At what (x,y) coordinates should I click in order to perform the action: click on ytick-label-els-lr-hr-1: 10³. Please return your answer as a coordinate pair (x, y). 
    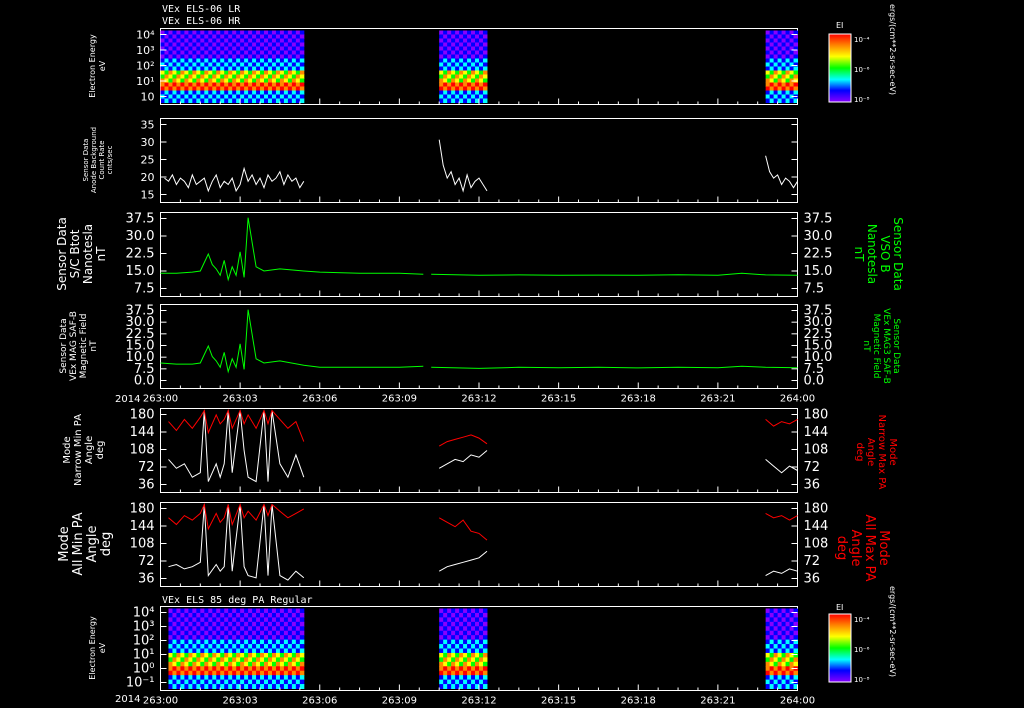
    Looking at the image, I should click on (145, 50).